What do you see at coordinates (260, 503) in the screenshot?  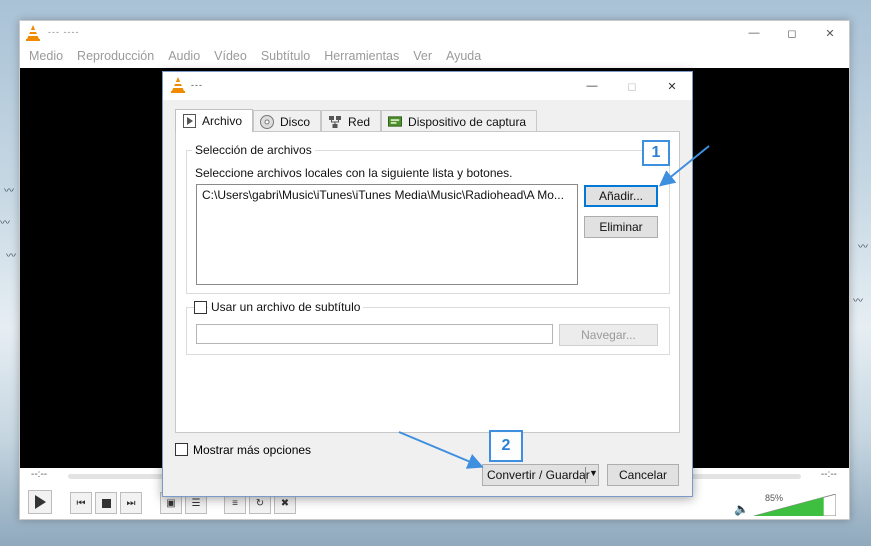 I see `loop-icon: ↻` at bounding box center [260, 503].